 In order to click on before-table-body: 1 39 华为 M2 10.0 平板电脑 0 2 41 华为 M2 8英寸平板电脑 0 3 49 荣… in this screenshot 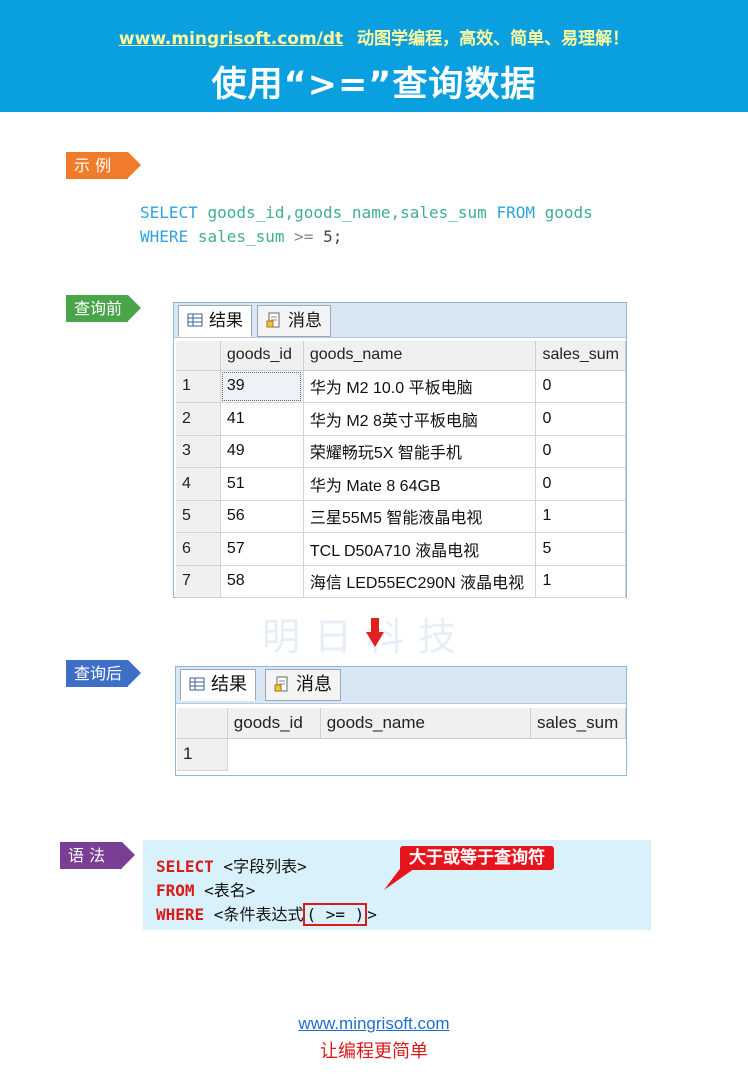, I will do `click(401, 484)`.